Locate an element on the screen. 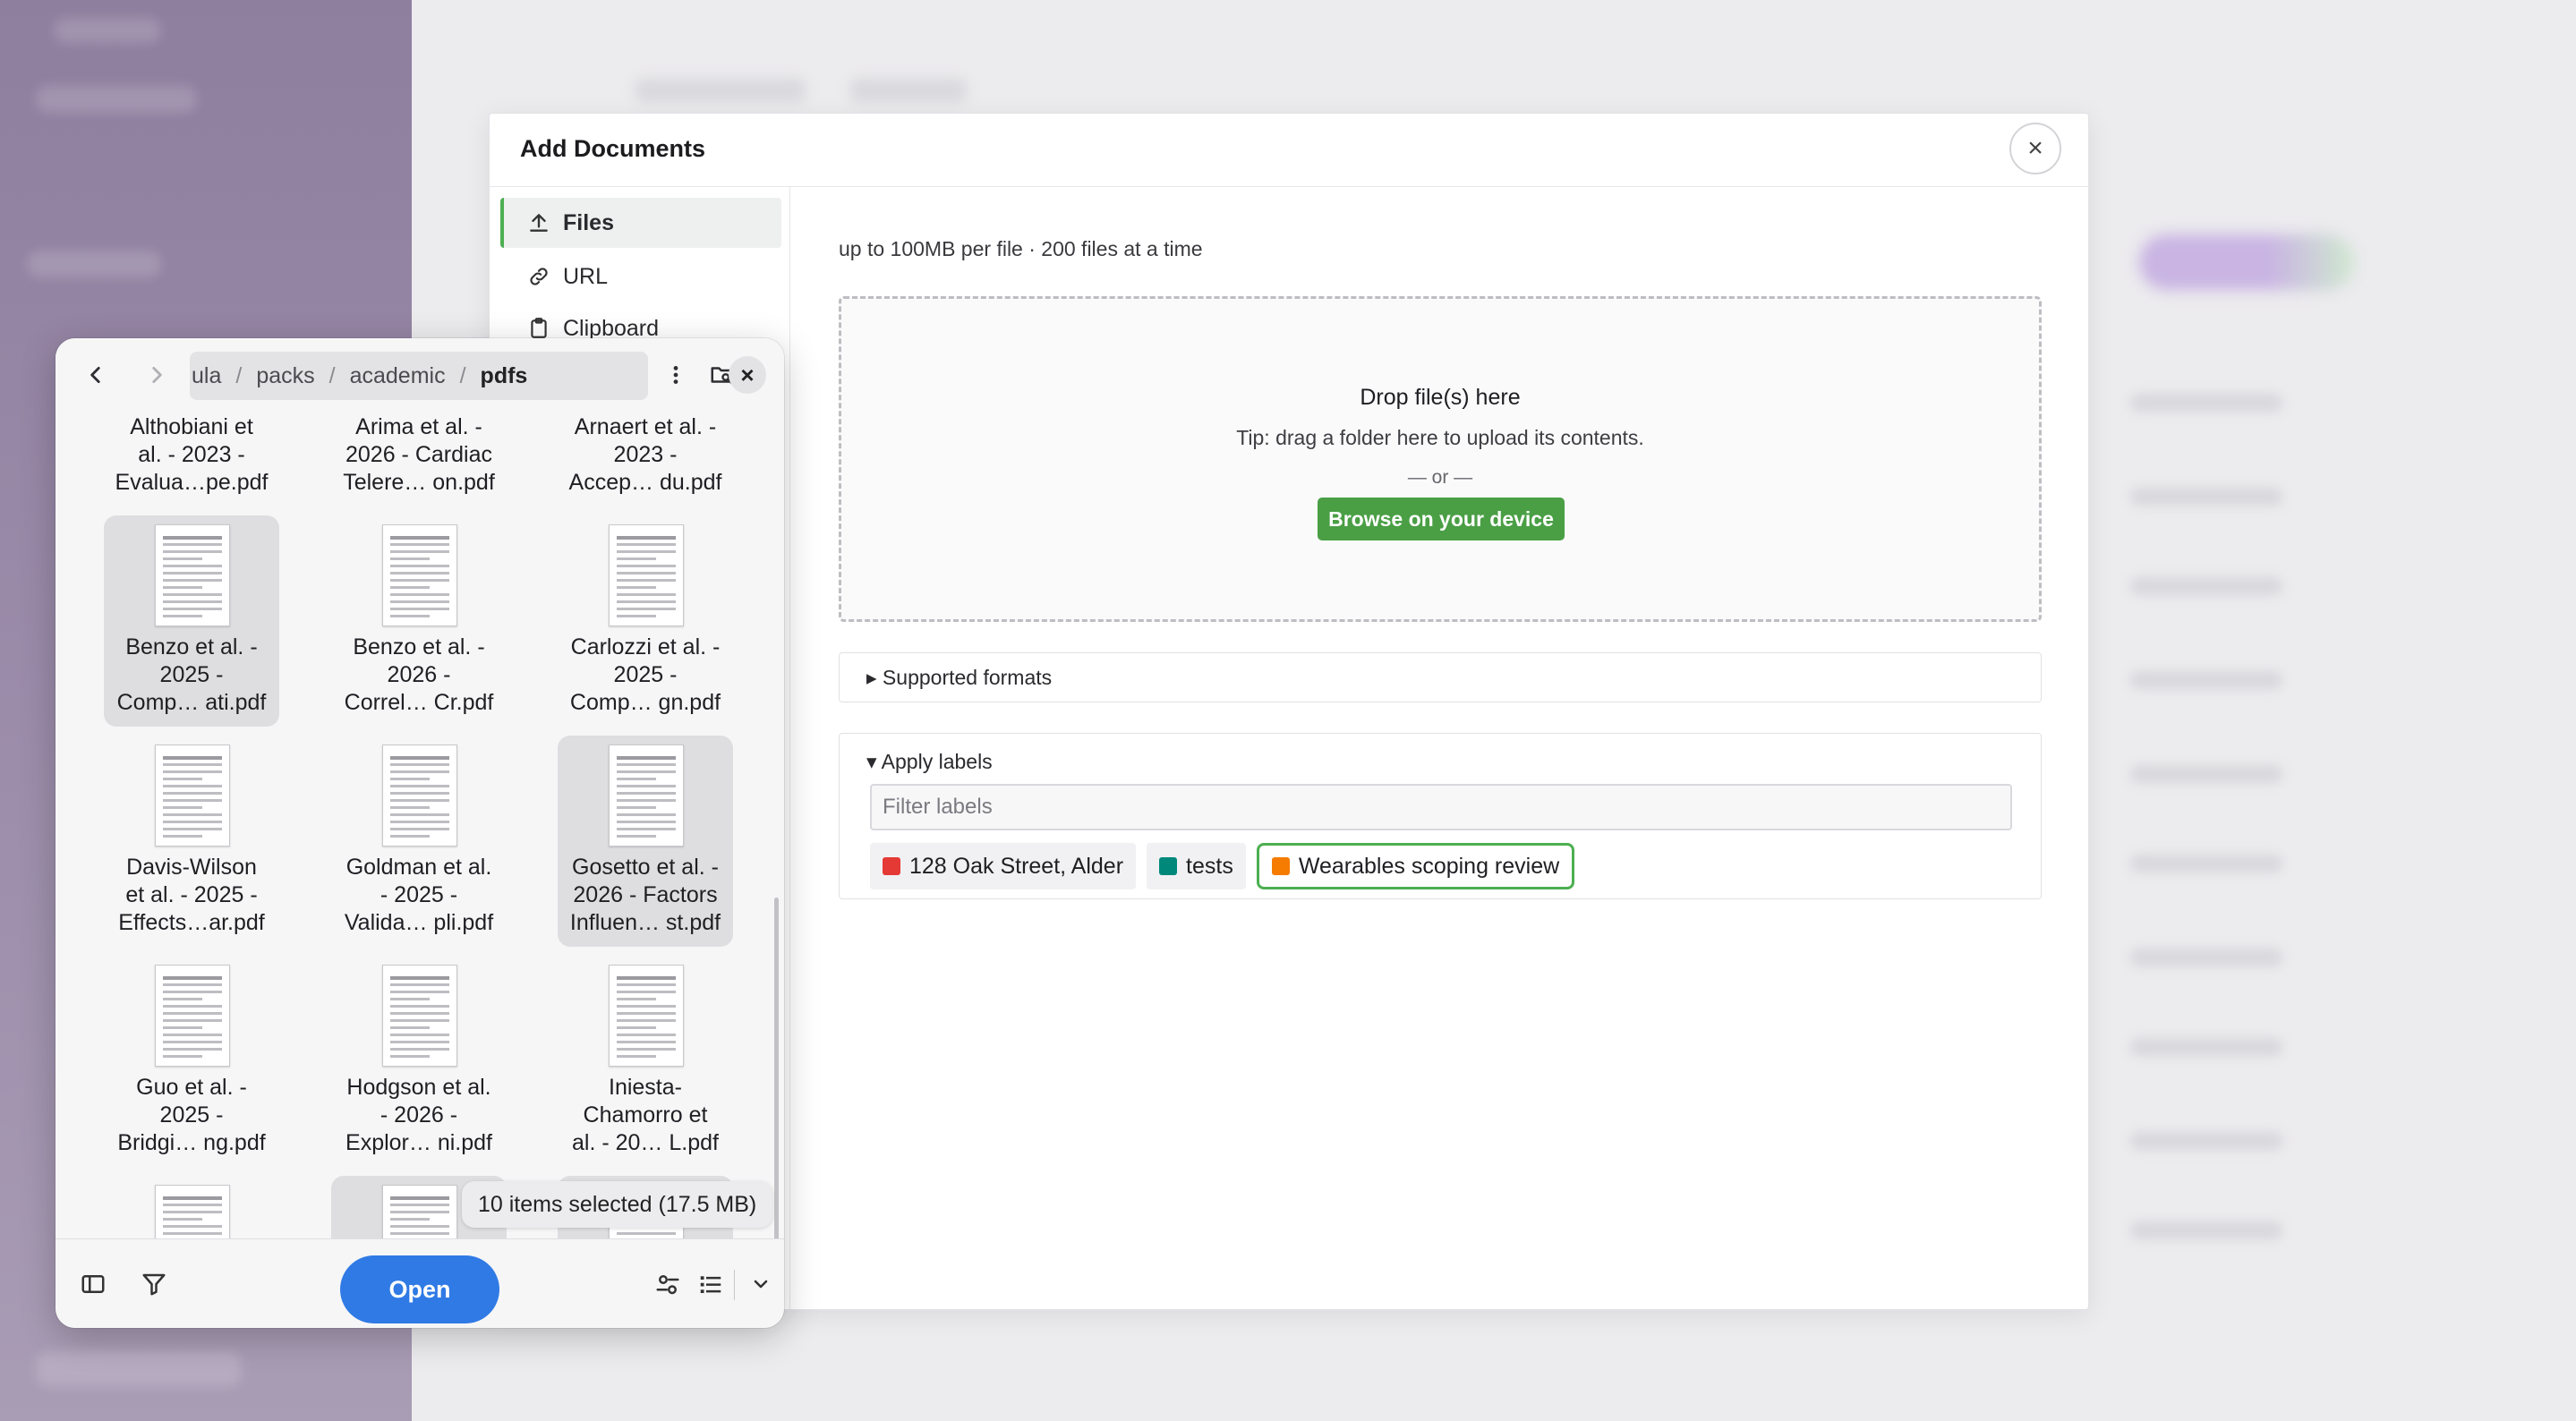  nav-item-label: URL is located at coordinates (586, 276).